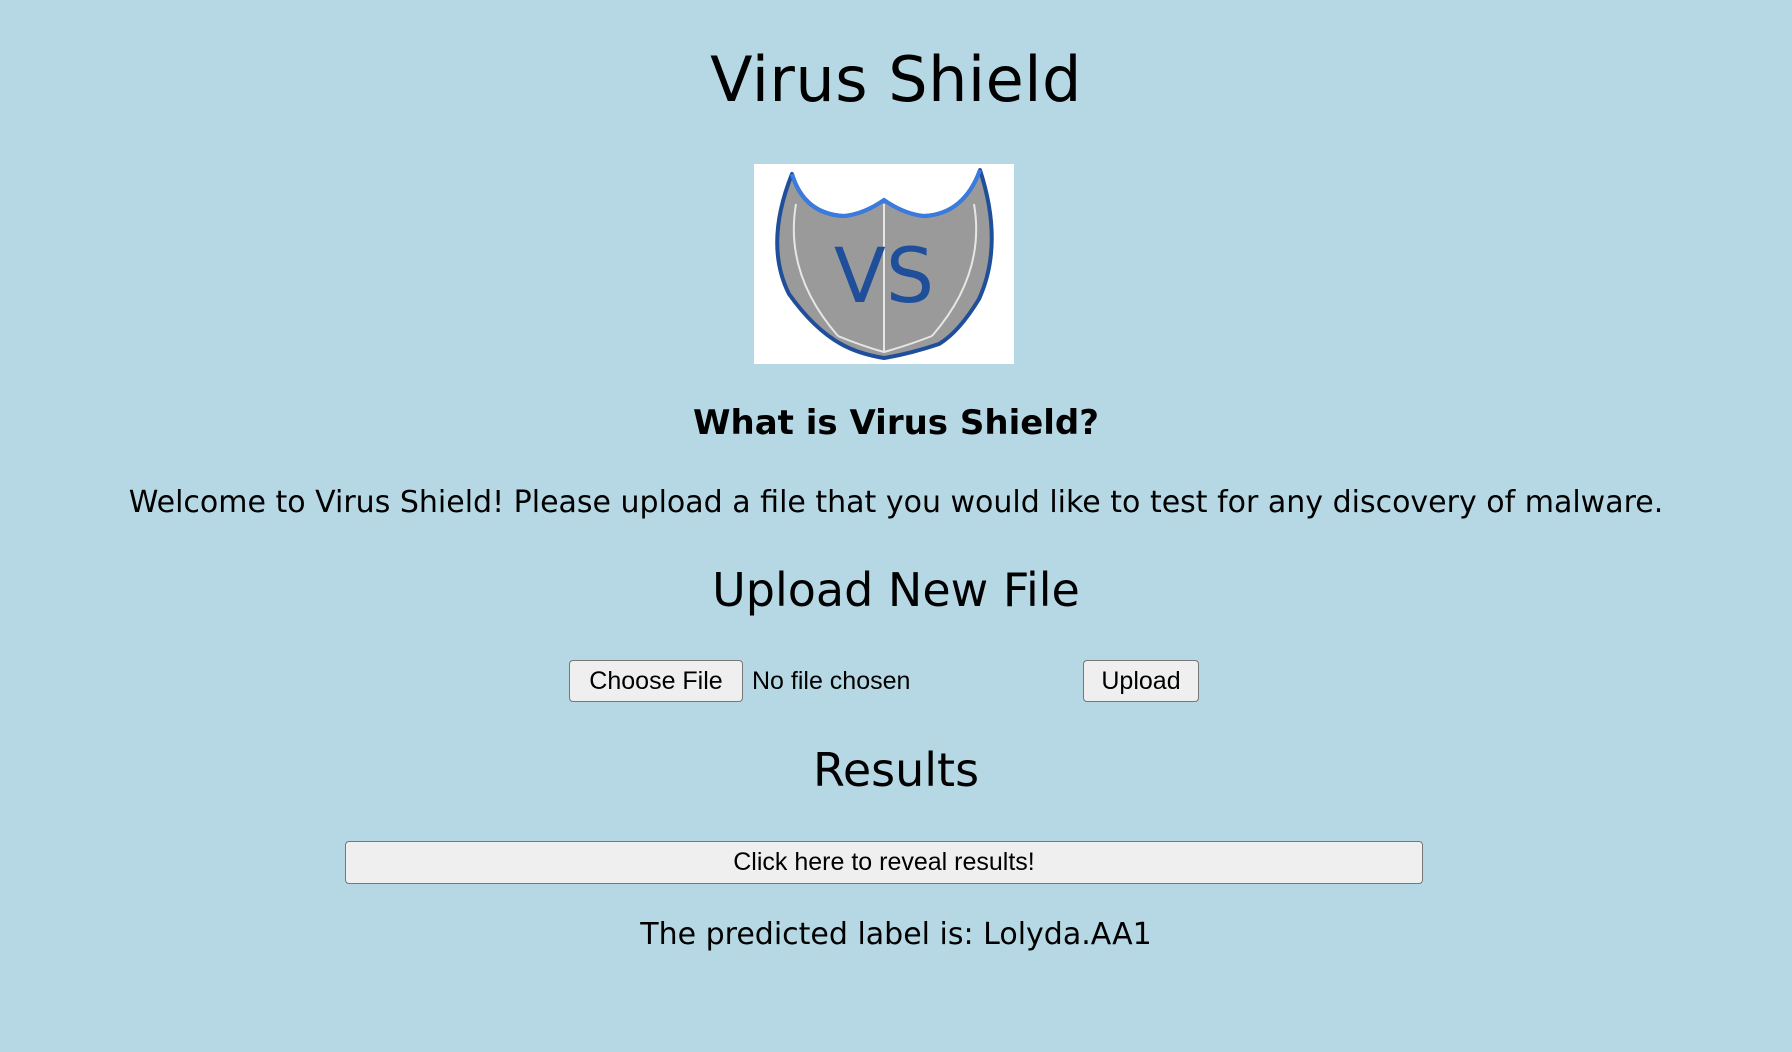 This screenshot has width=1792, height=1052. What do you see at coordinates (896, 79) in the screenshot?
I see `page-title: Virus Shield` at bounding box center [896, 79].